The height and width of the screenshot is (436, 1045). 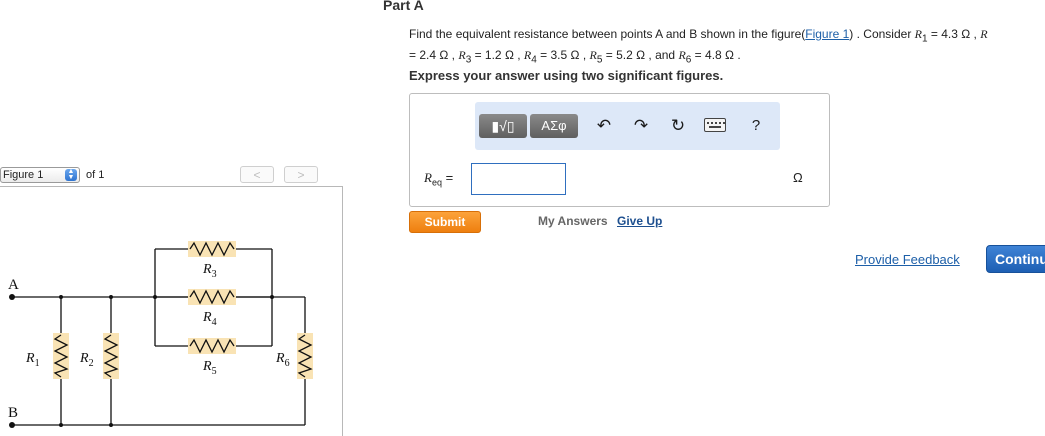 What do you see at coordinates (95, 175) in the screenshot?
I see `figure-count: of 1` at bounding box center [95, 175].